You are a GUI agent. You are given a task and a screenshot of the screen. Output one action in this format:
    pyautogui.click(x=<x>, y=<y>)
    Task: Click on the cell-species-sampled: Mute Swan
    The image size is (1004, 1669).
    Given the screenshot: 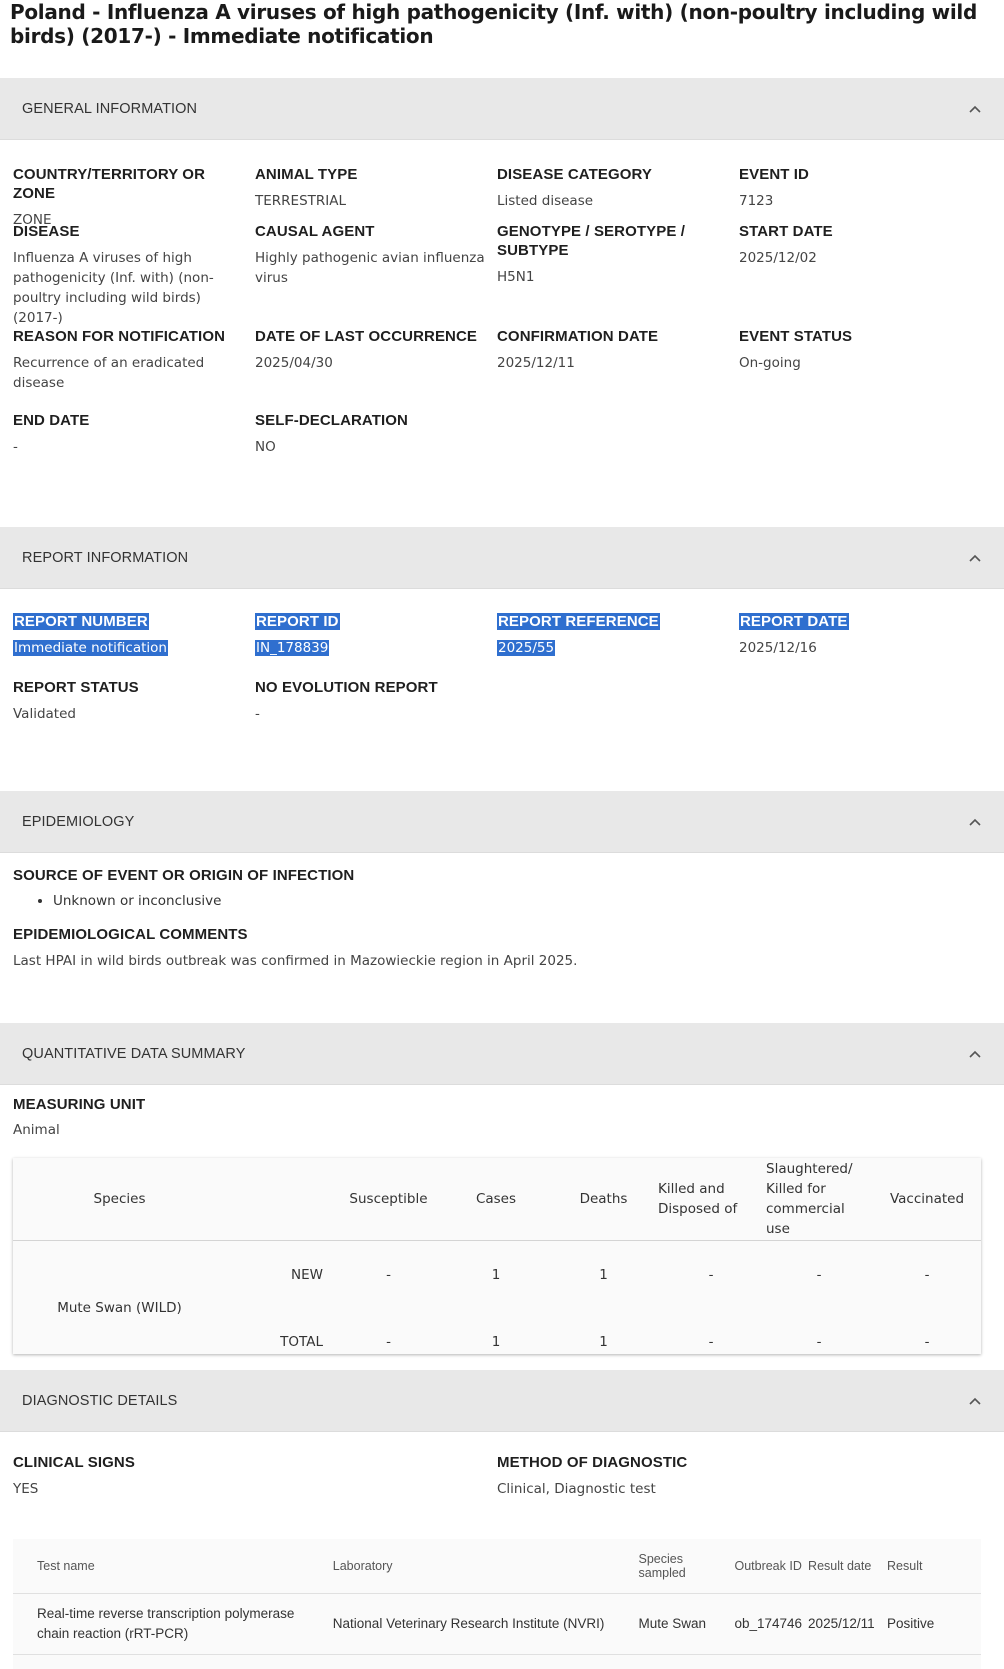 What is the action you would take?
    pyautogui.click(x=678, y=1624)
    